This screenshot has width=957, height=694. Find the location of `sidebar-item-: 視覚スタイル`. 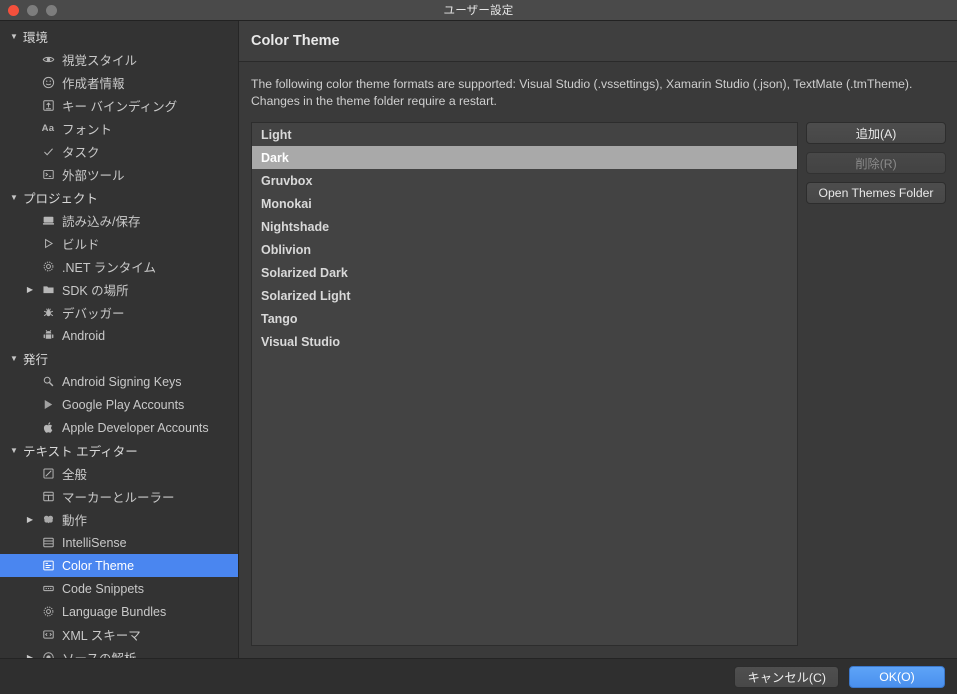

sidebar-item-: 視覚スタイル is located at coordinates (119, 59).